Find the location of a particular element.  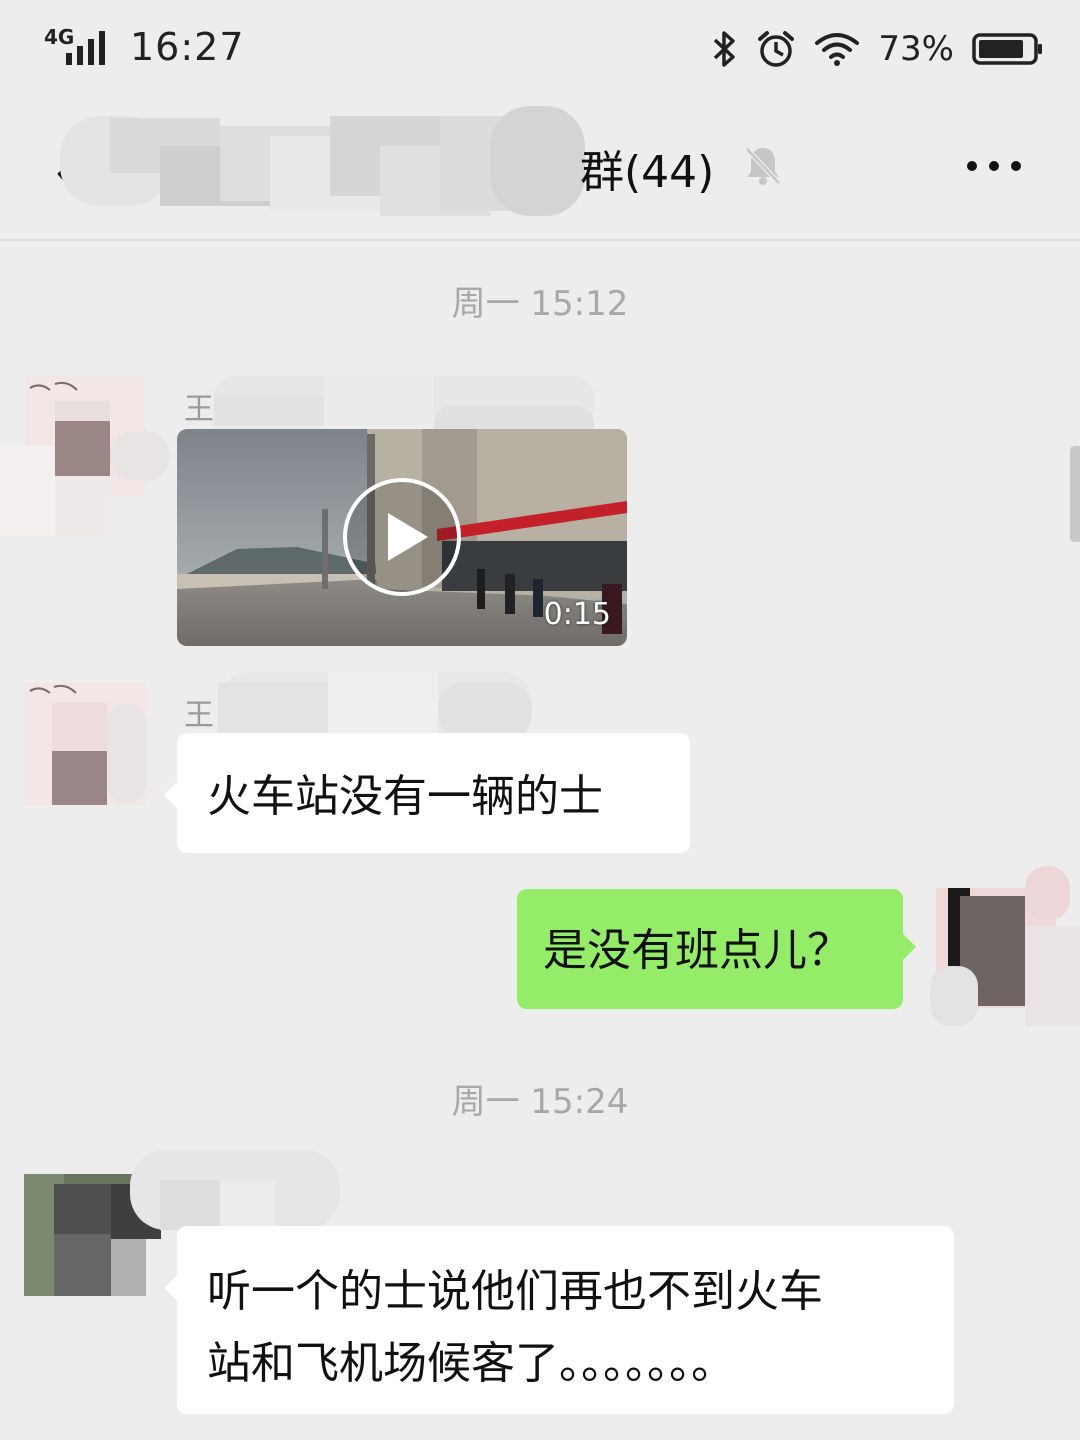

message-text: 火车站没有一辆的士 is located at coordinates (405, 796).